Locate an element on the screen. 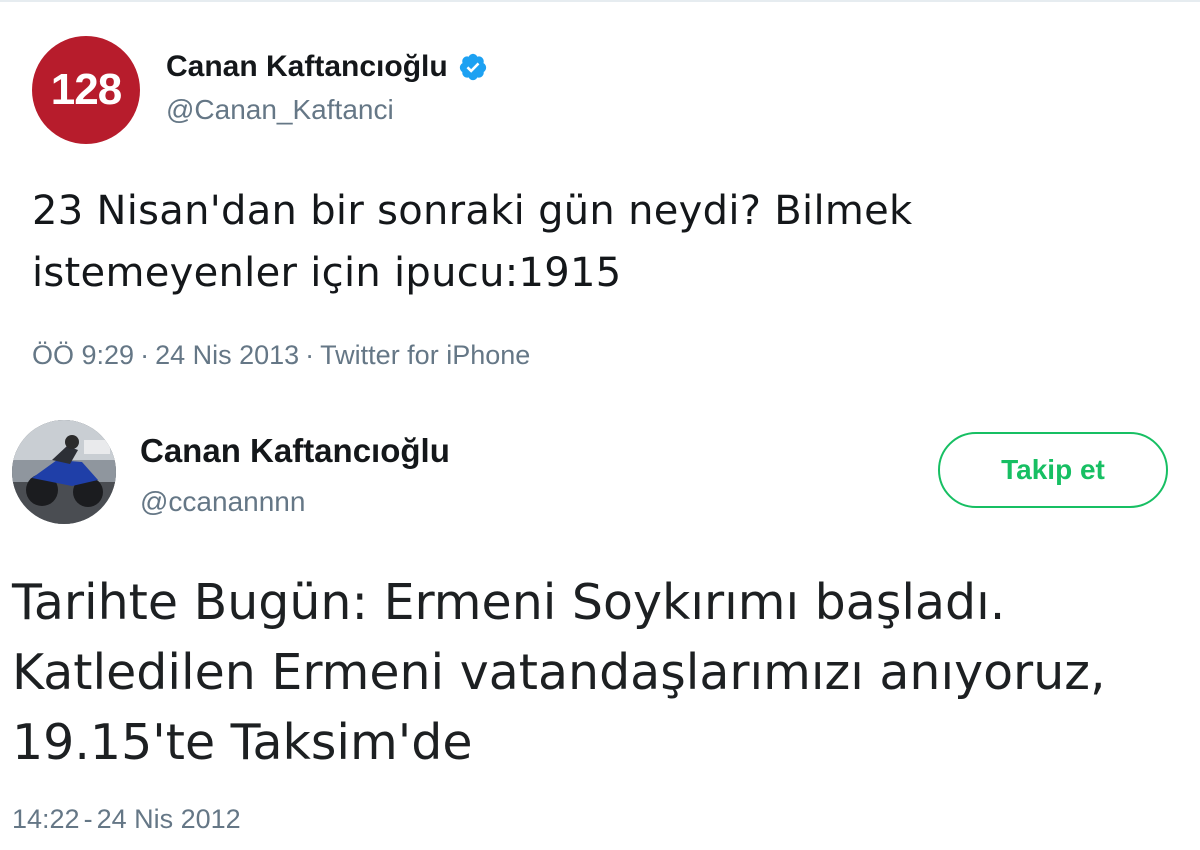  tweet1-meta: ÖÖ 9:29 · 24 Nis 2013 · Twitter for iPhone is located at coordinates (281, 355).